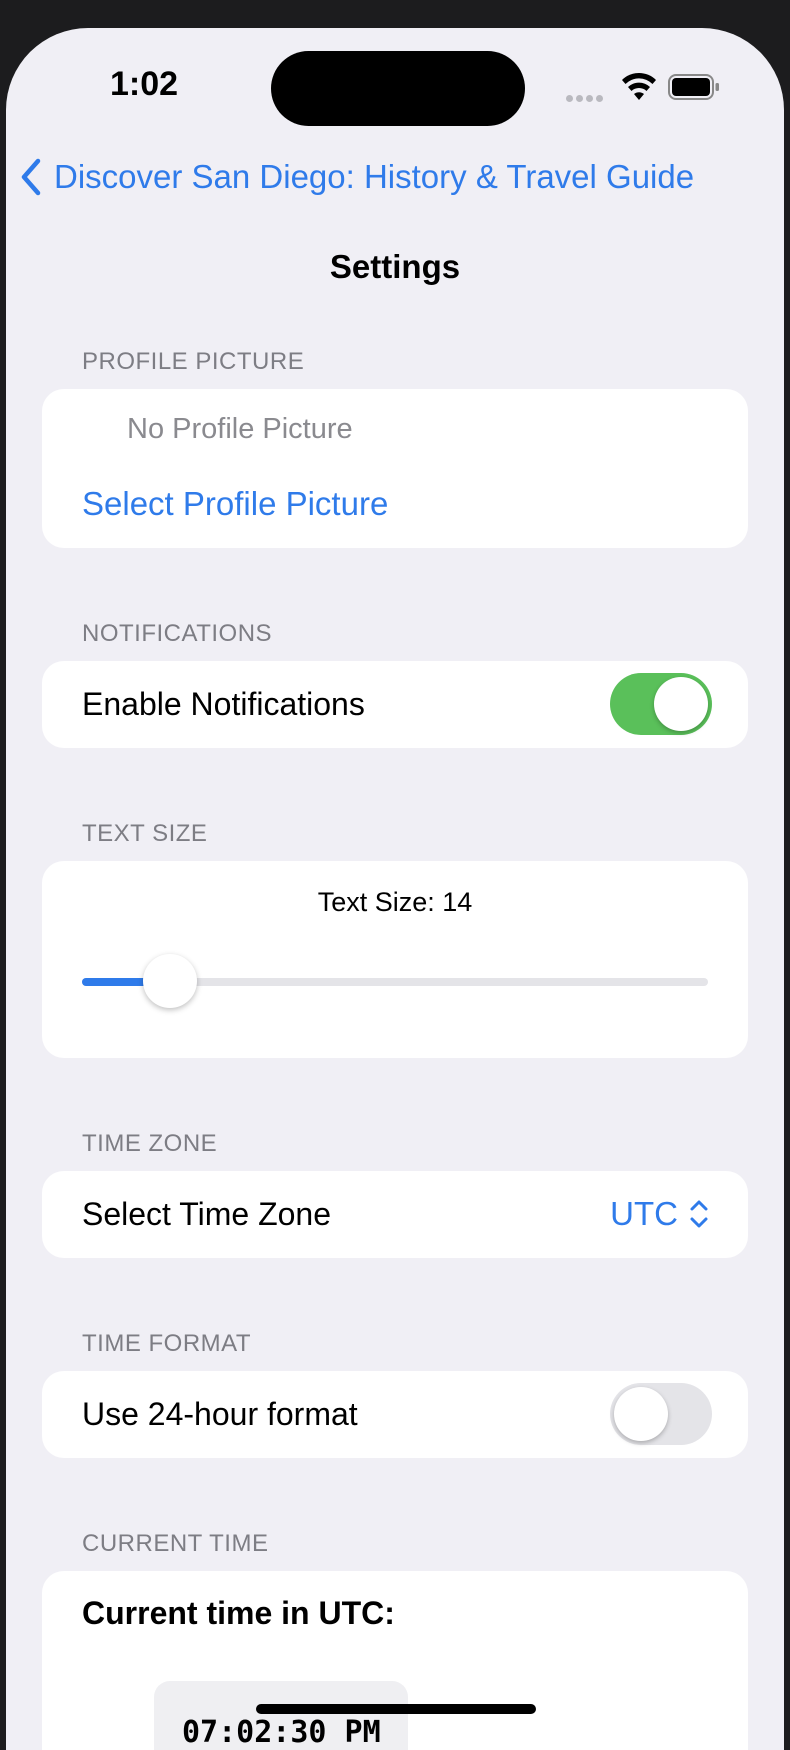 Image resolution: width=790 pixels, height=1750 pixels. Describe the element at coordinates (175, 1543) in the screenshot. I see `section-label-current-time: CURRENT TIME` at that location.